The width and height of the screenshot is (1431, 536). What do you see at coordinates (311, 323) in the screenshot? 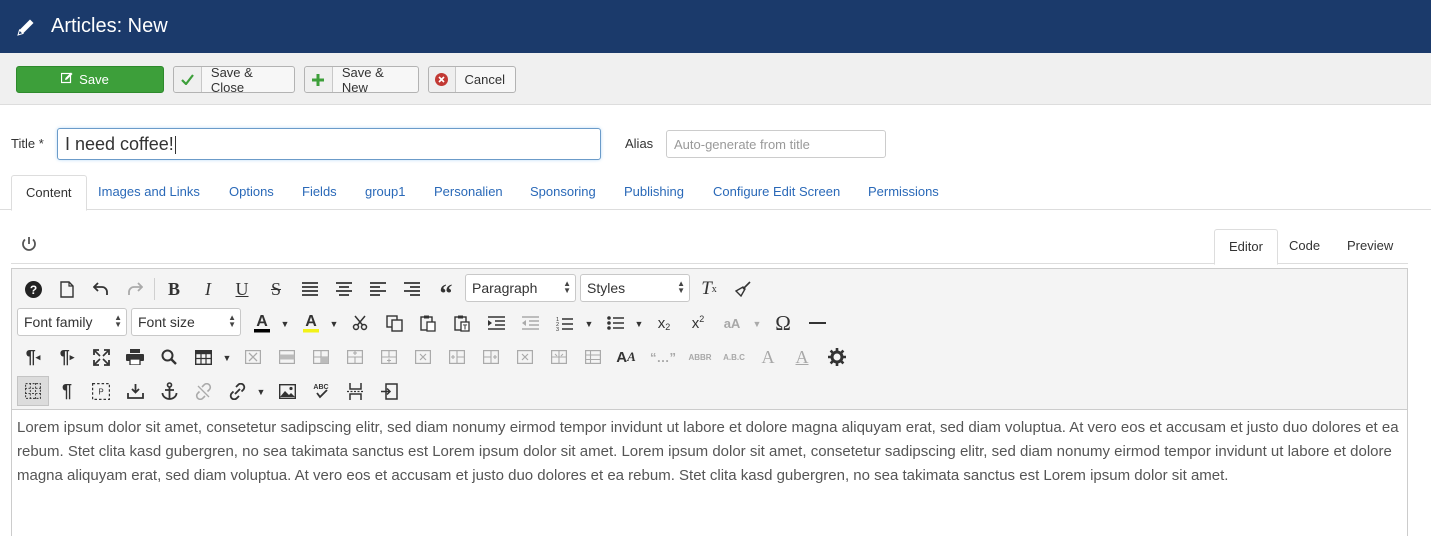
I see `background-color-icon: A` at bounding box center [311, 323].